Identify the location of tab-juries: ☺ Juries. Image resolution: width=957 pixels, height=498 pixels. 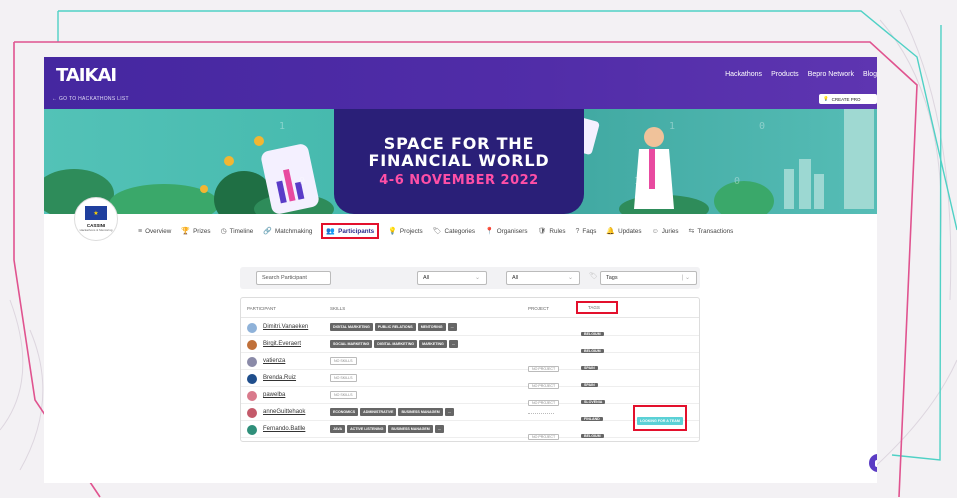
(665, 231).